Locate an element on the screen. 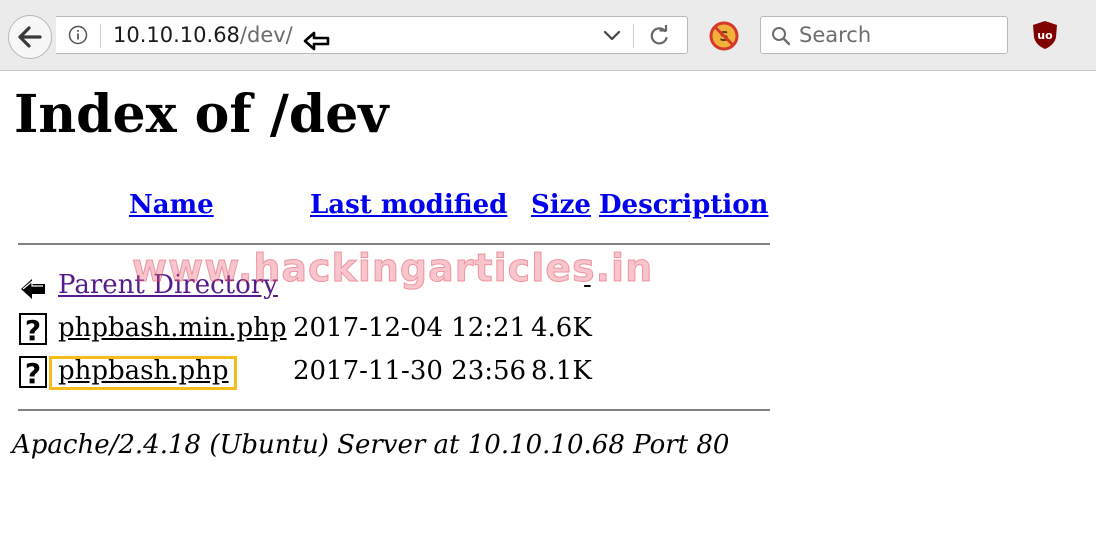 Image resolution: width=1096 pixels, height=534 pixels. chevron-down-icon is located at coordinates (612, 36).